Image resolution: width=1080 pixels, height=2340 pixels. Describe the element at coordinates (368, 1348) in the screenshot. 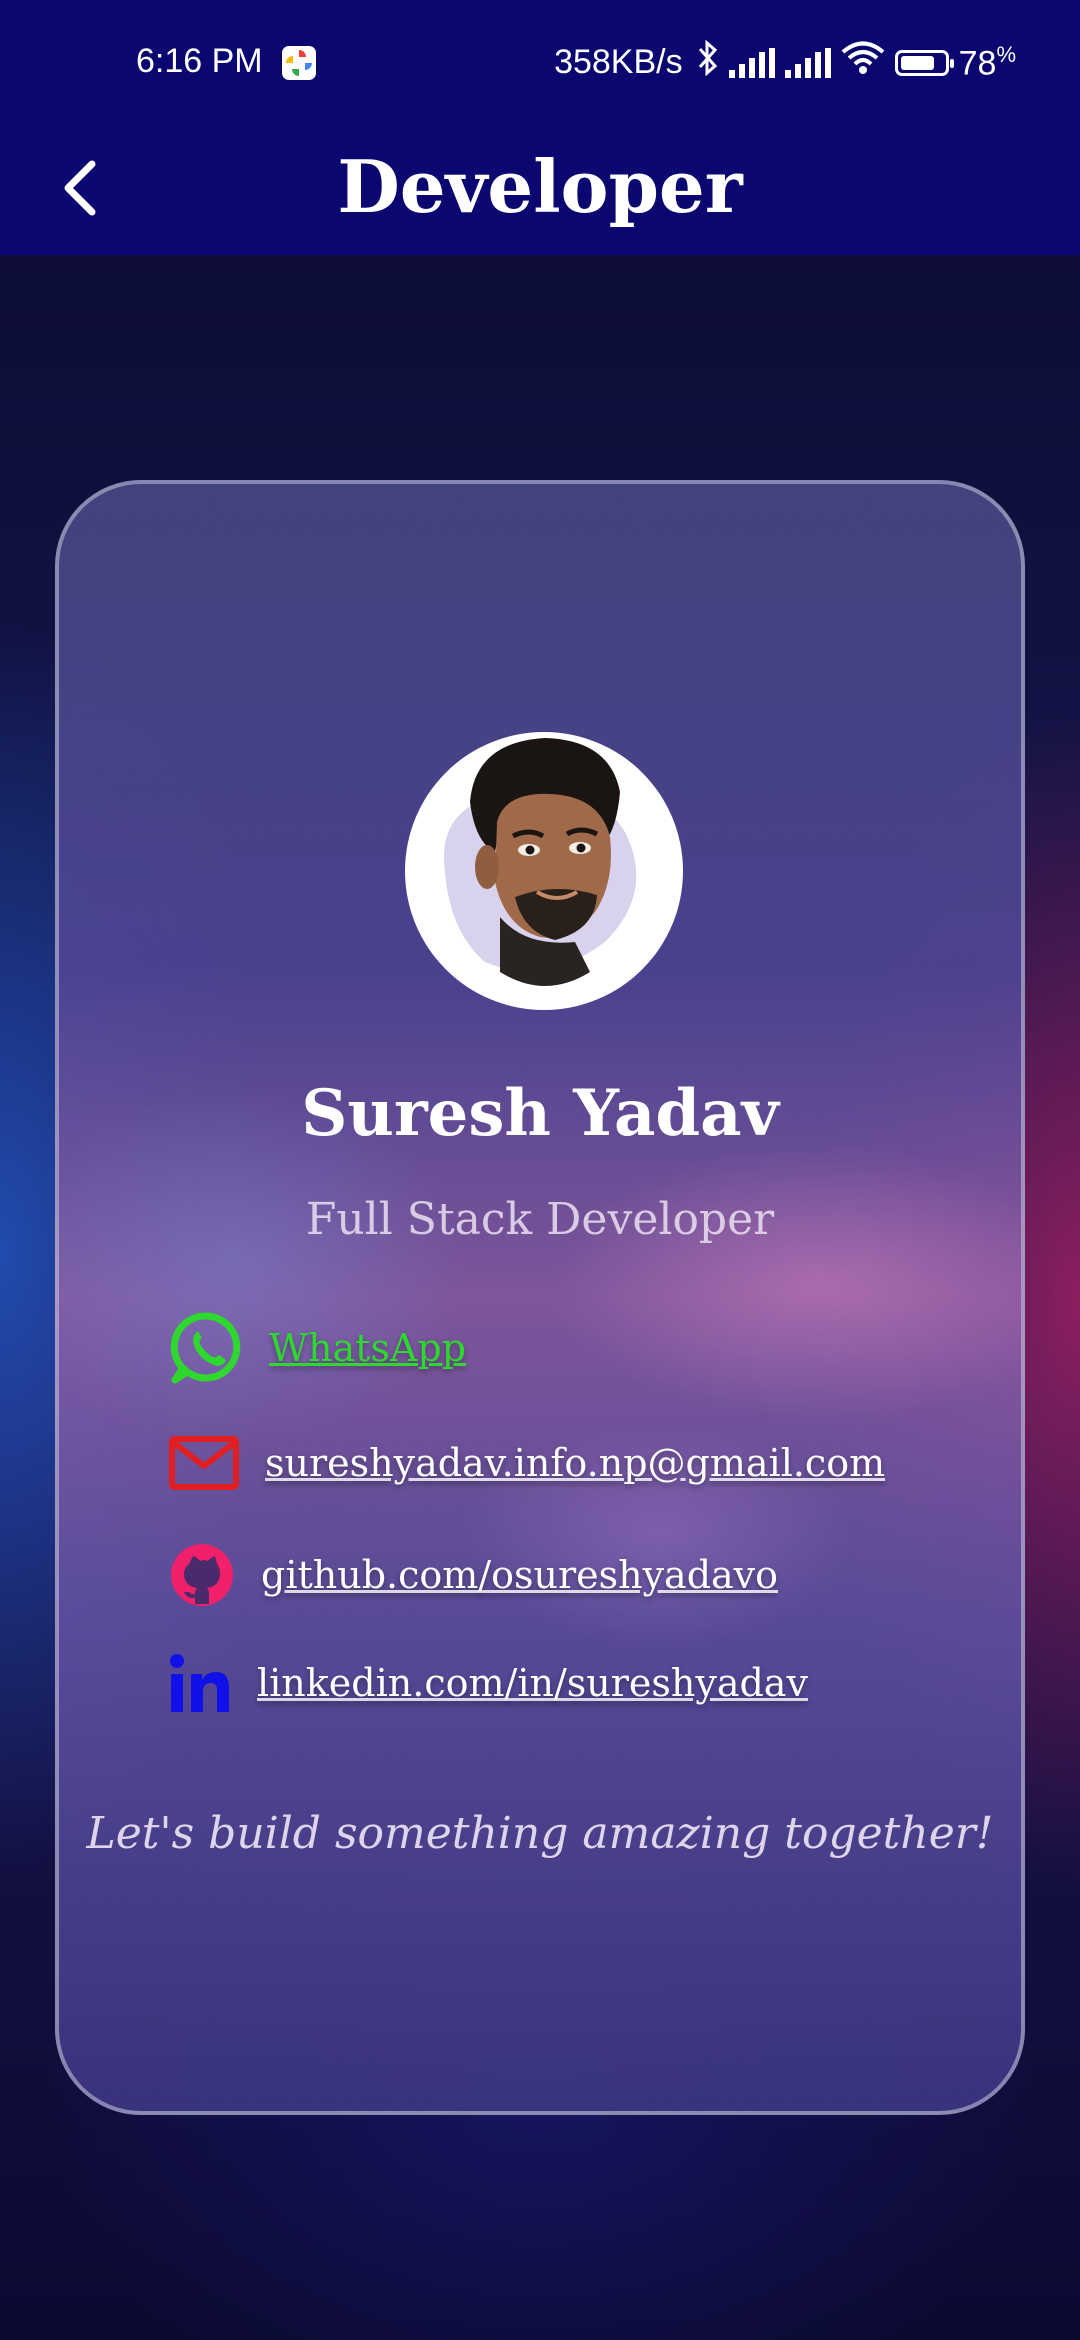

I see `whatsapp-label: WhatsApp` at that location.